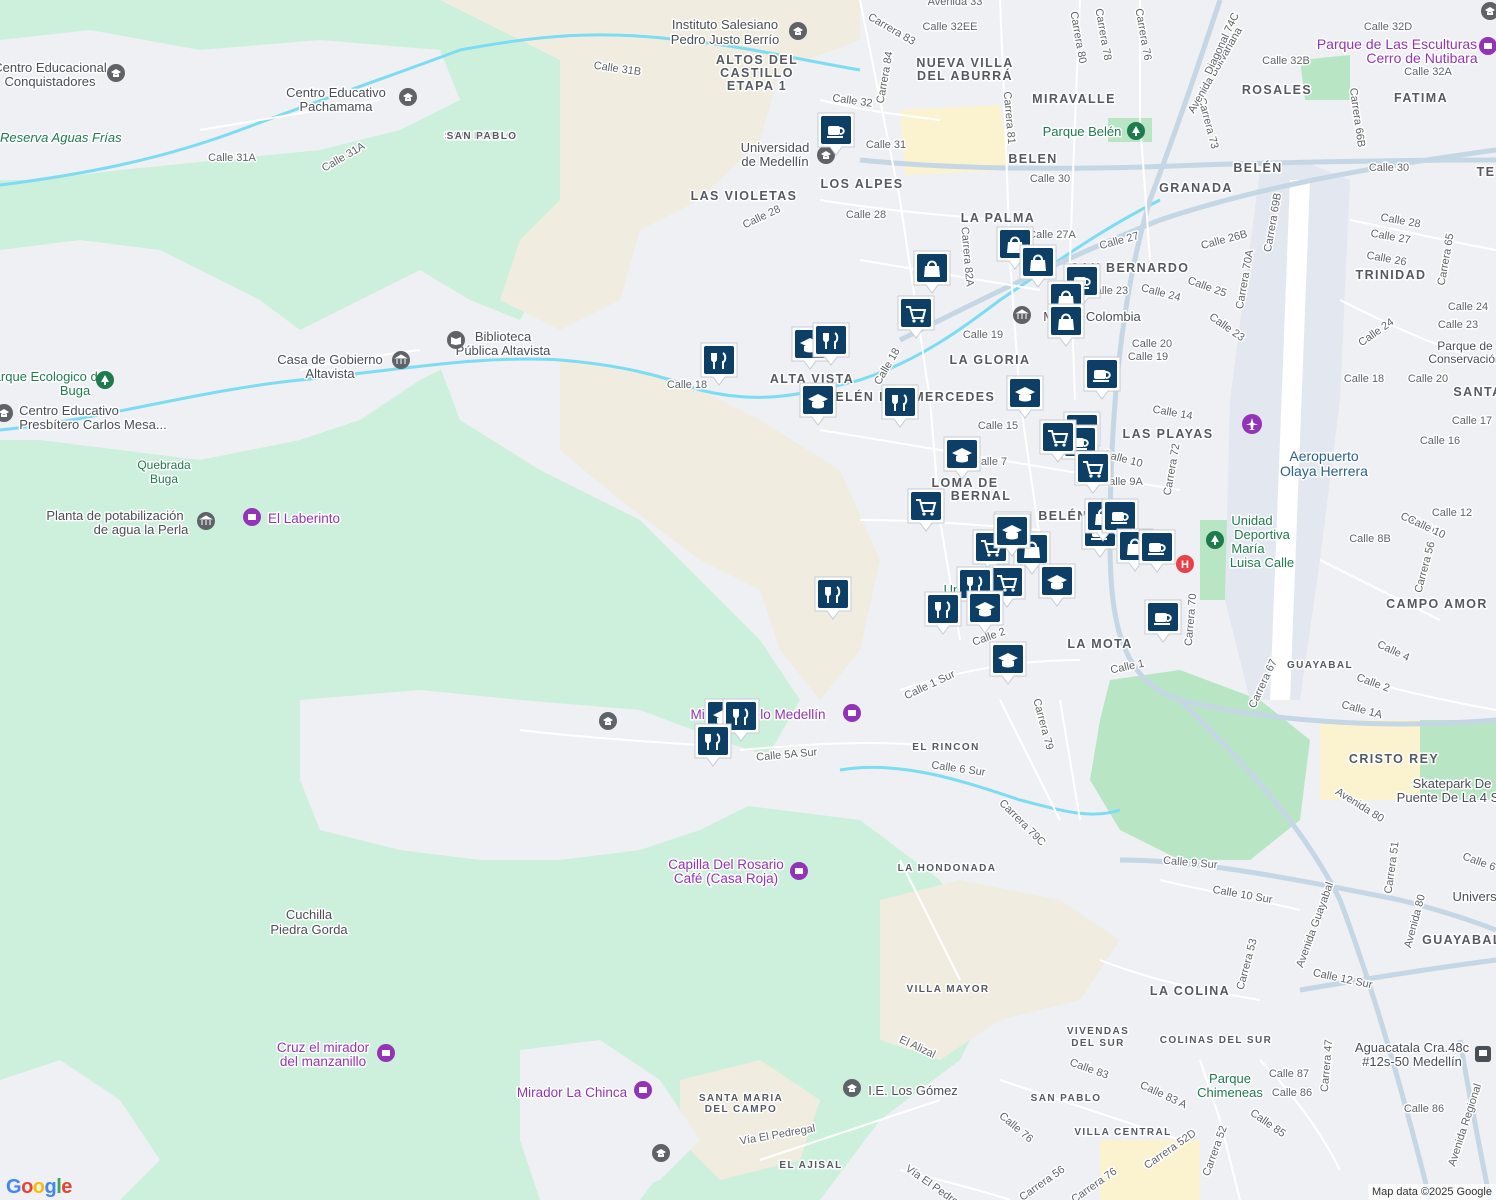  Describe the element at coordinates (1446, 797) in the screenshot. I see `place-label: Puente De La 4 S` at that location.